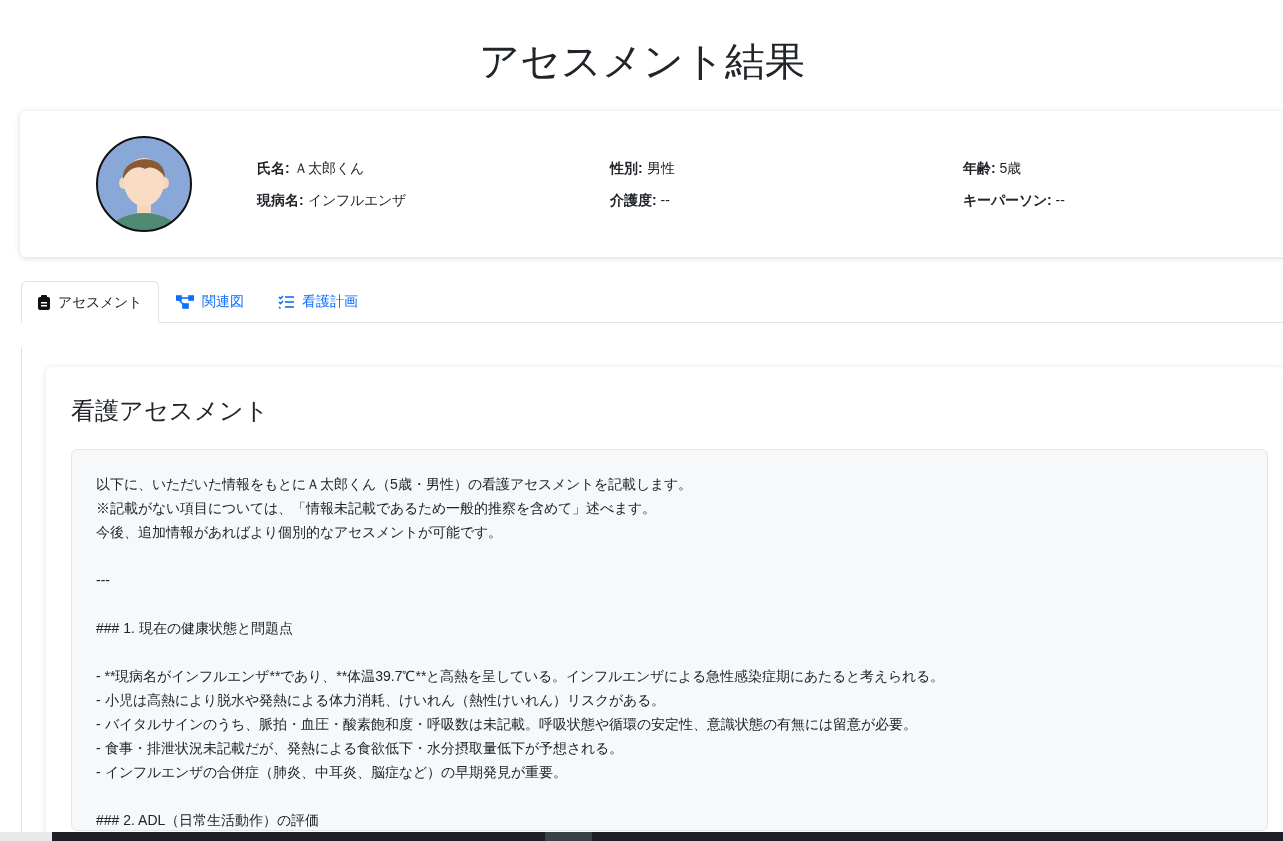  I want to click on assessment-line: ### 2. ADL（日常生活動作）の評価, so click(208, 820).